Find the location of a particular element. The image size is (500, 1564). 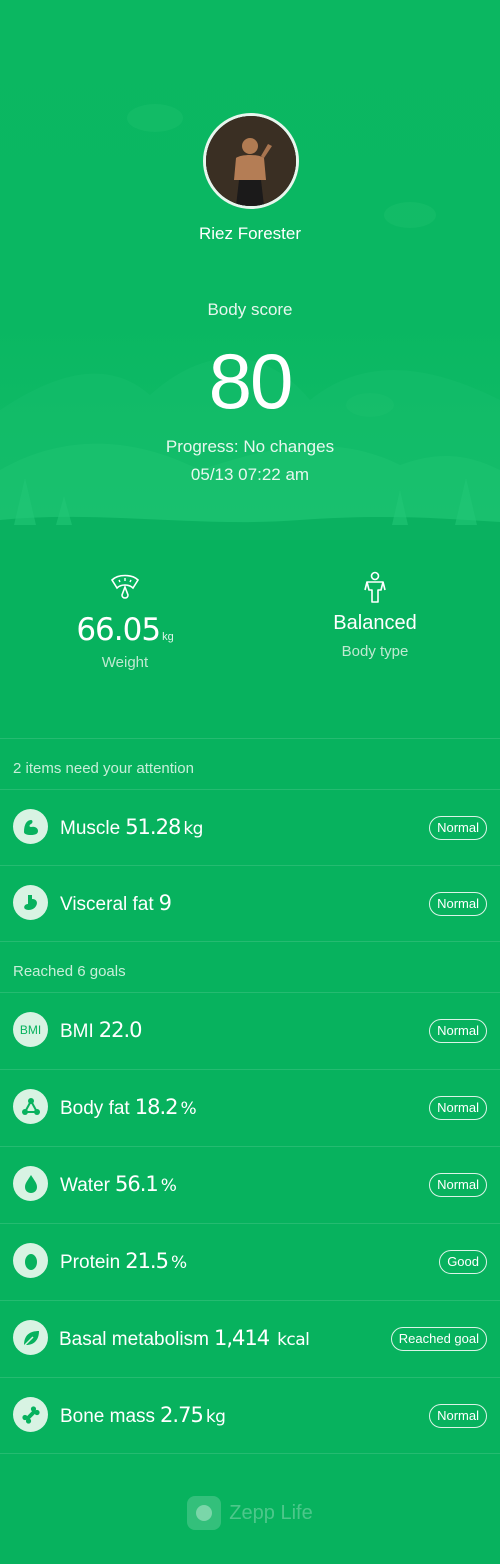

profile-name: Riez Forester is located at coordinates (250, 234).